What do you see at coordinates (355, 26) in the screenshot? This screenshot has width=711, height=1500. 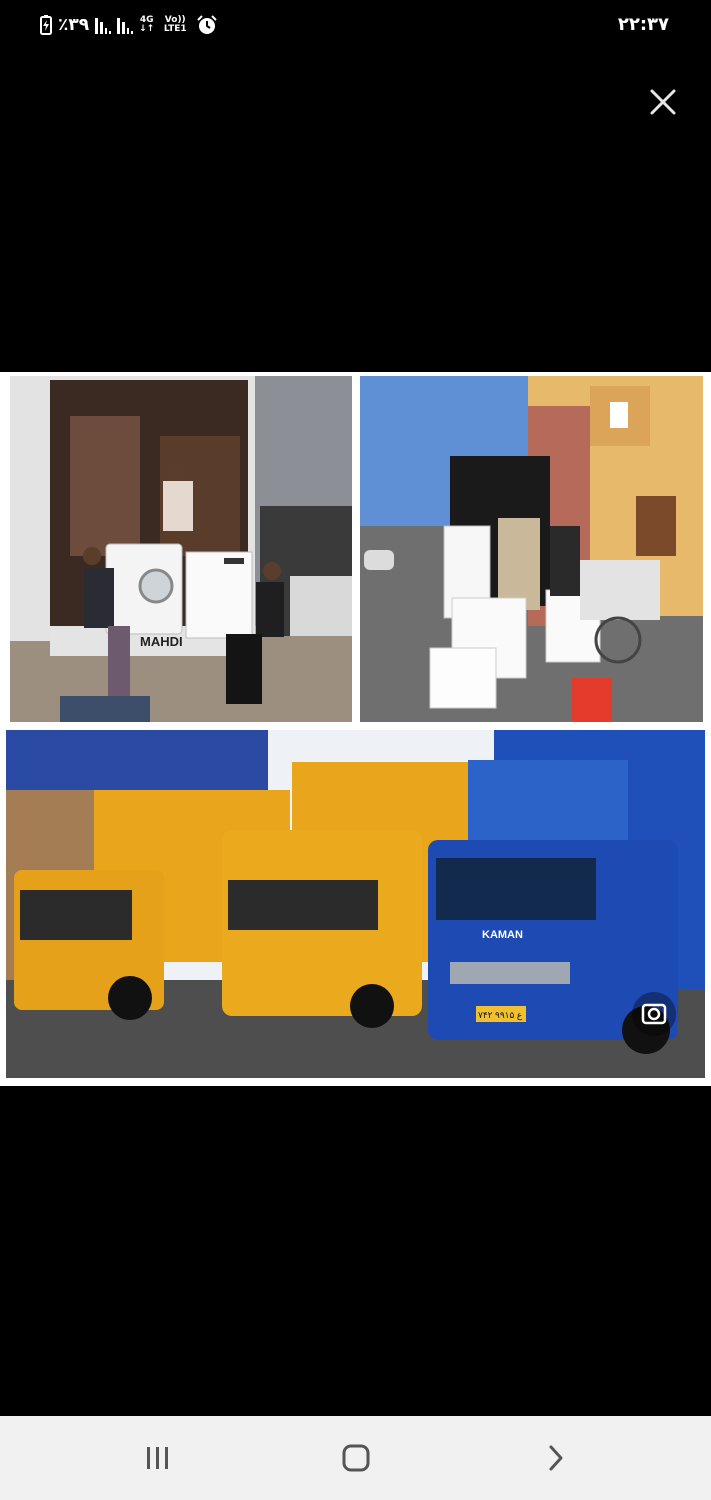 I see `status-bar: ٪۳۹ 4G ↓↑ Vo)) LTE1 ۲۲:۳۷` at bounding box center [355, 26].